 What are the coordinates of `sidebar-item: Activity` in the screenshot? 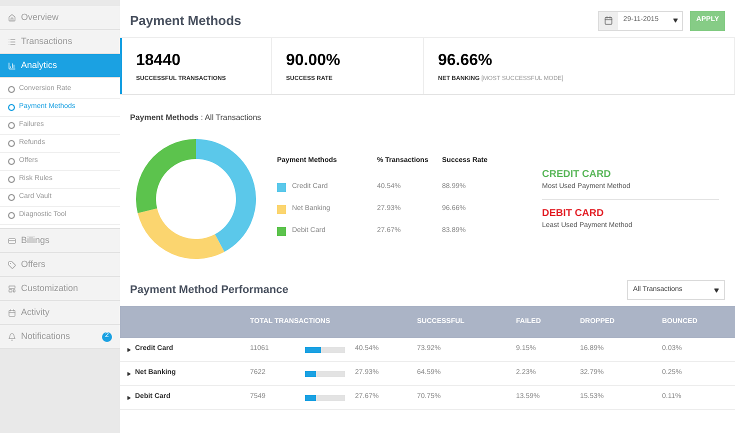 It's located at (60, 313).